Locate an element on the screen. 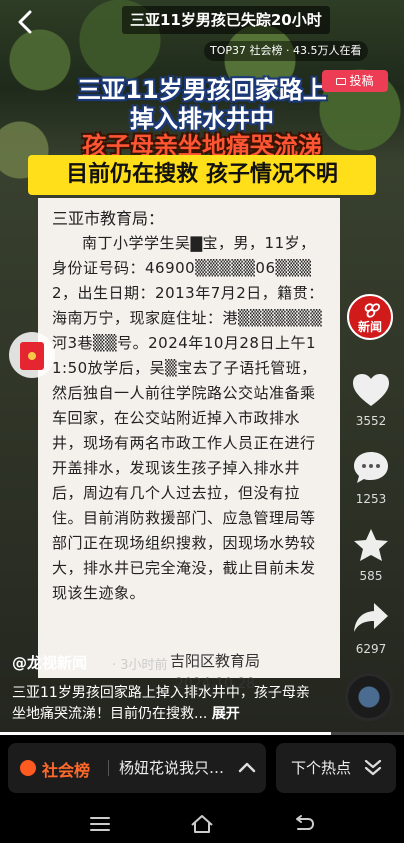 The height and width of the screenshot is (843, 404). share-button: 6297 is located at coordinates (371, 628).